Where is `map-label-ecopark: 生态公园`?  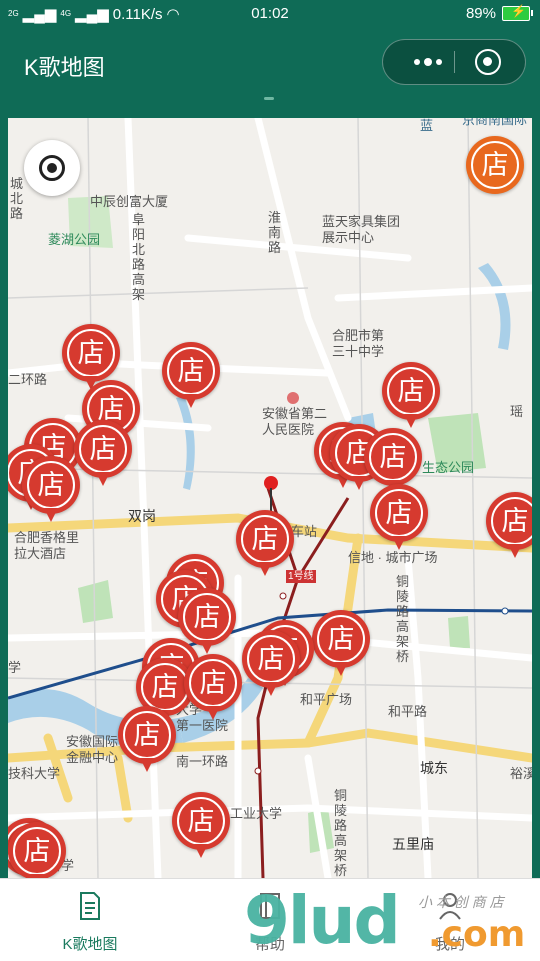 map-label-ecopark: 生态公园 is located at coordinates (448, 467).